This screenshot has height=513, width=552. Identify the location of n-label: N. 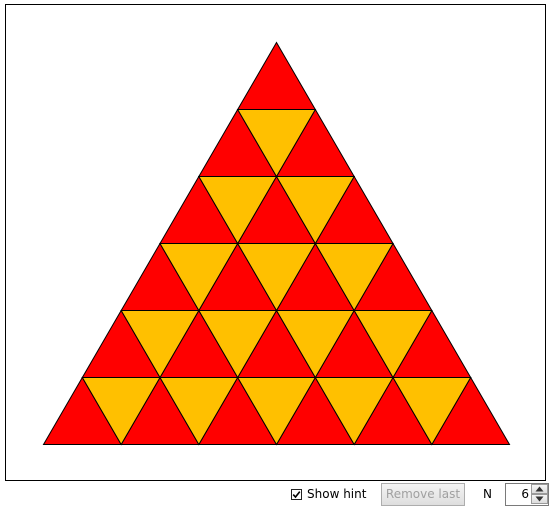
(487, 494).